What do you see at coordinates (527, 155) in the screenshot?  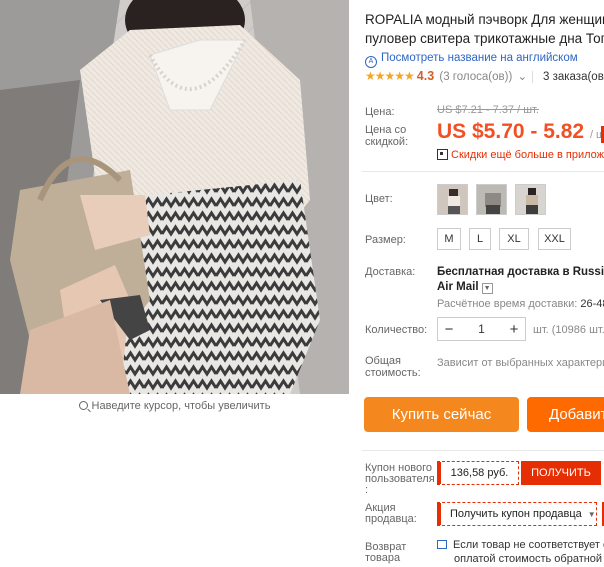 I see `app-promo-text: Скидки ещё больше в приложе` at bounding box center [527, 155].